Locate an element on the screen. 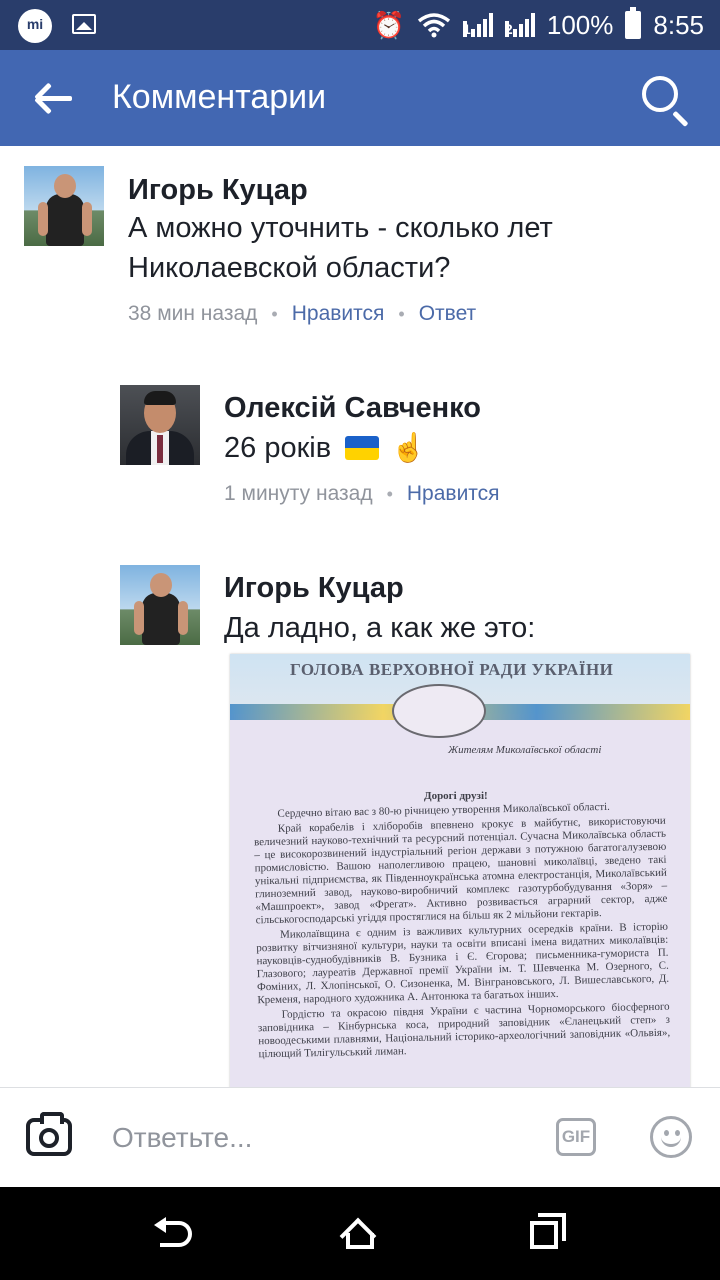 The width and height of the screenshot is (720, 1280). status-bar: ⏰ 1 2 100% 8:55 is located at coordinates (360, 25).